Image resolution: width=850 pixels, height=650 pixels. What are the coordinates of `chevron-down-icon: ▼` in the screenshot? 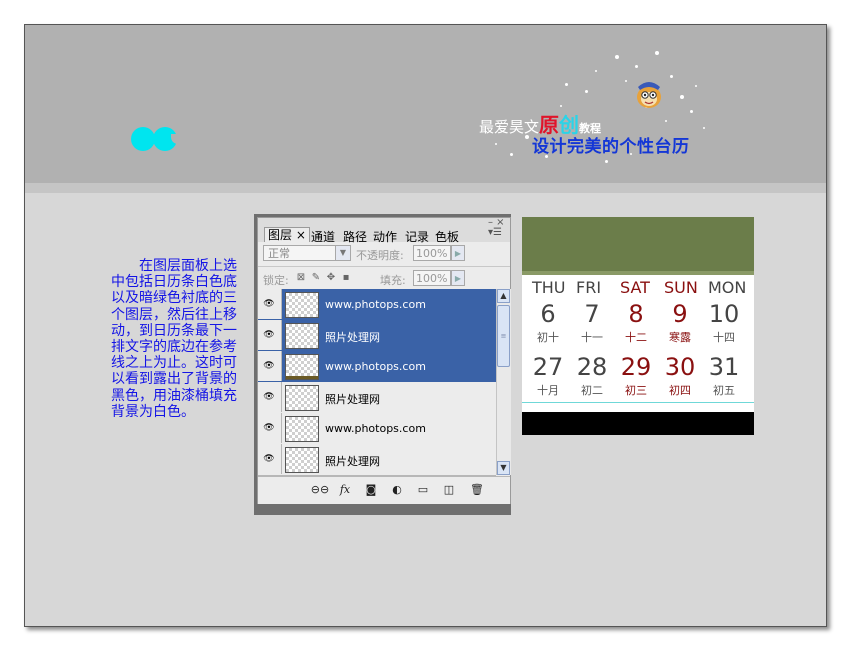 It's located at (342, 253).